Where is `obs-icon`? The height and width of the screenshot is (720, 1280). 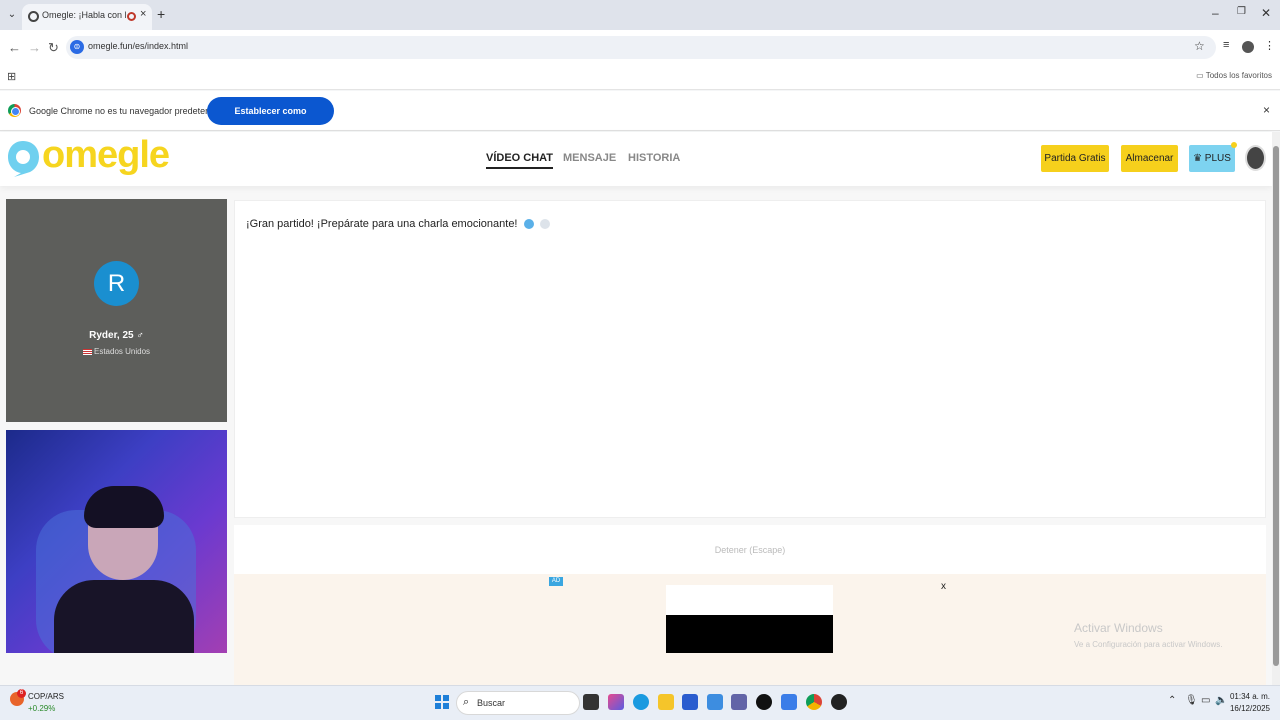 obs-icon is located at coordinates (839, 702).